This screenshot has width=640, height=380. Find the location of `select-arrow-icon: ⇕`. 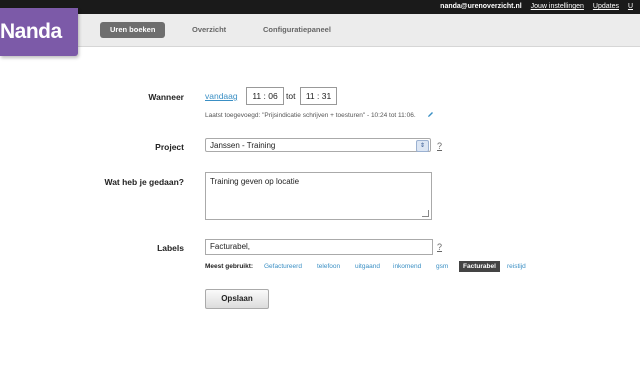

select-arrow-icon: ⇕ is located at coordinates (422, 146).